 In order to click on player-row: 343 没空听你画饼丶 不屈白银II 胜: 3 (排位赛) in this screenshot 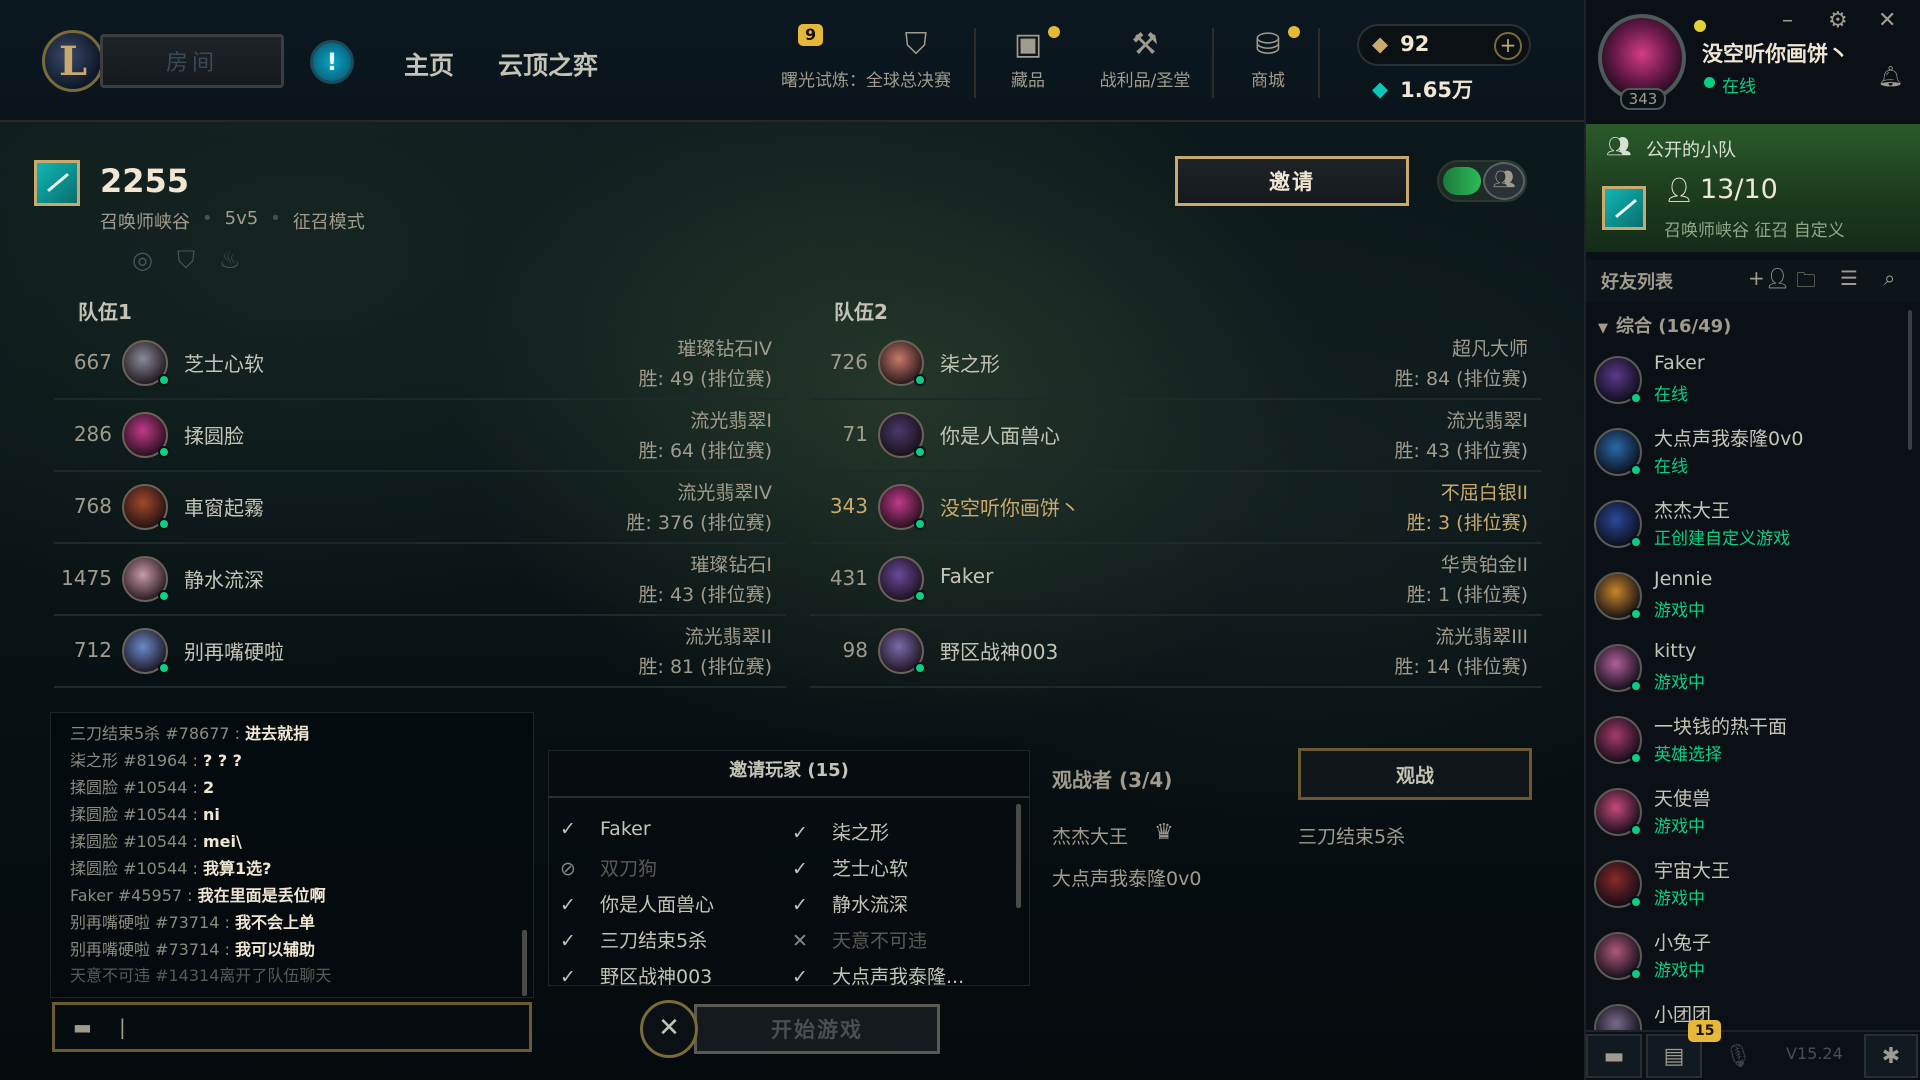, I will do `click(1176, 508)`.